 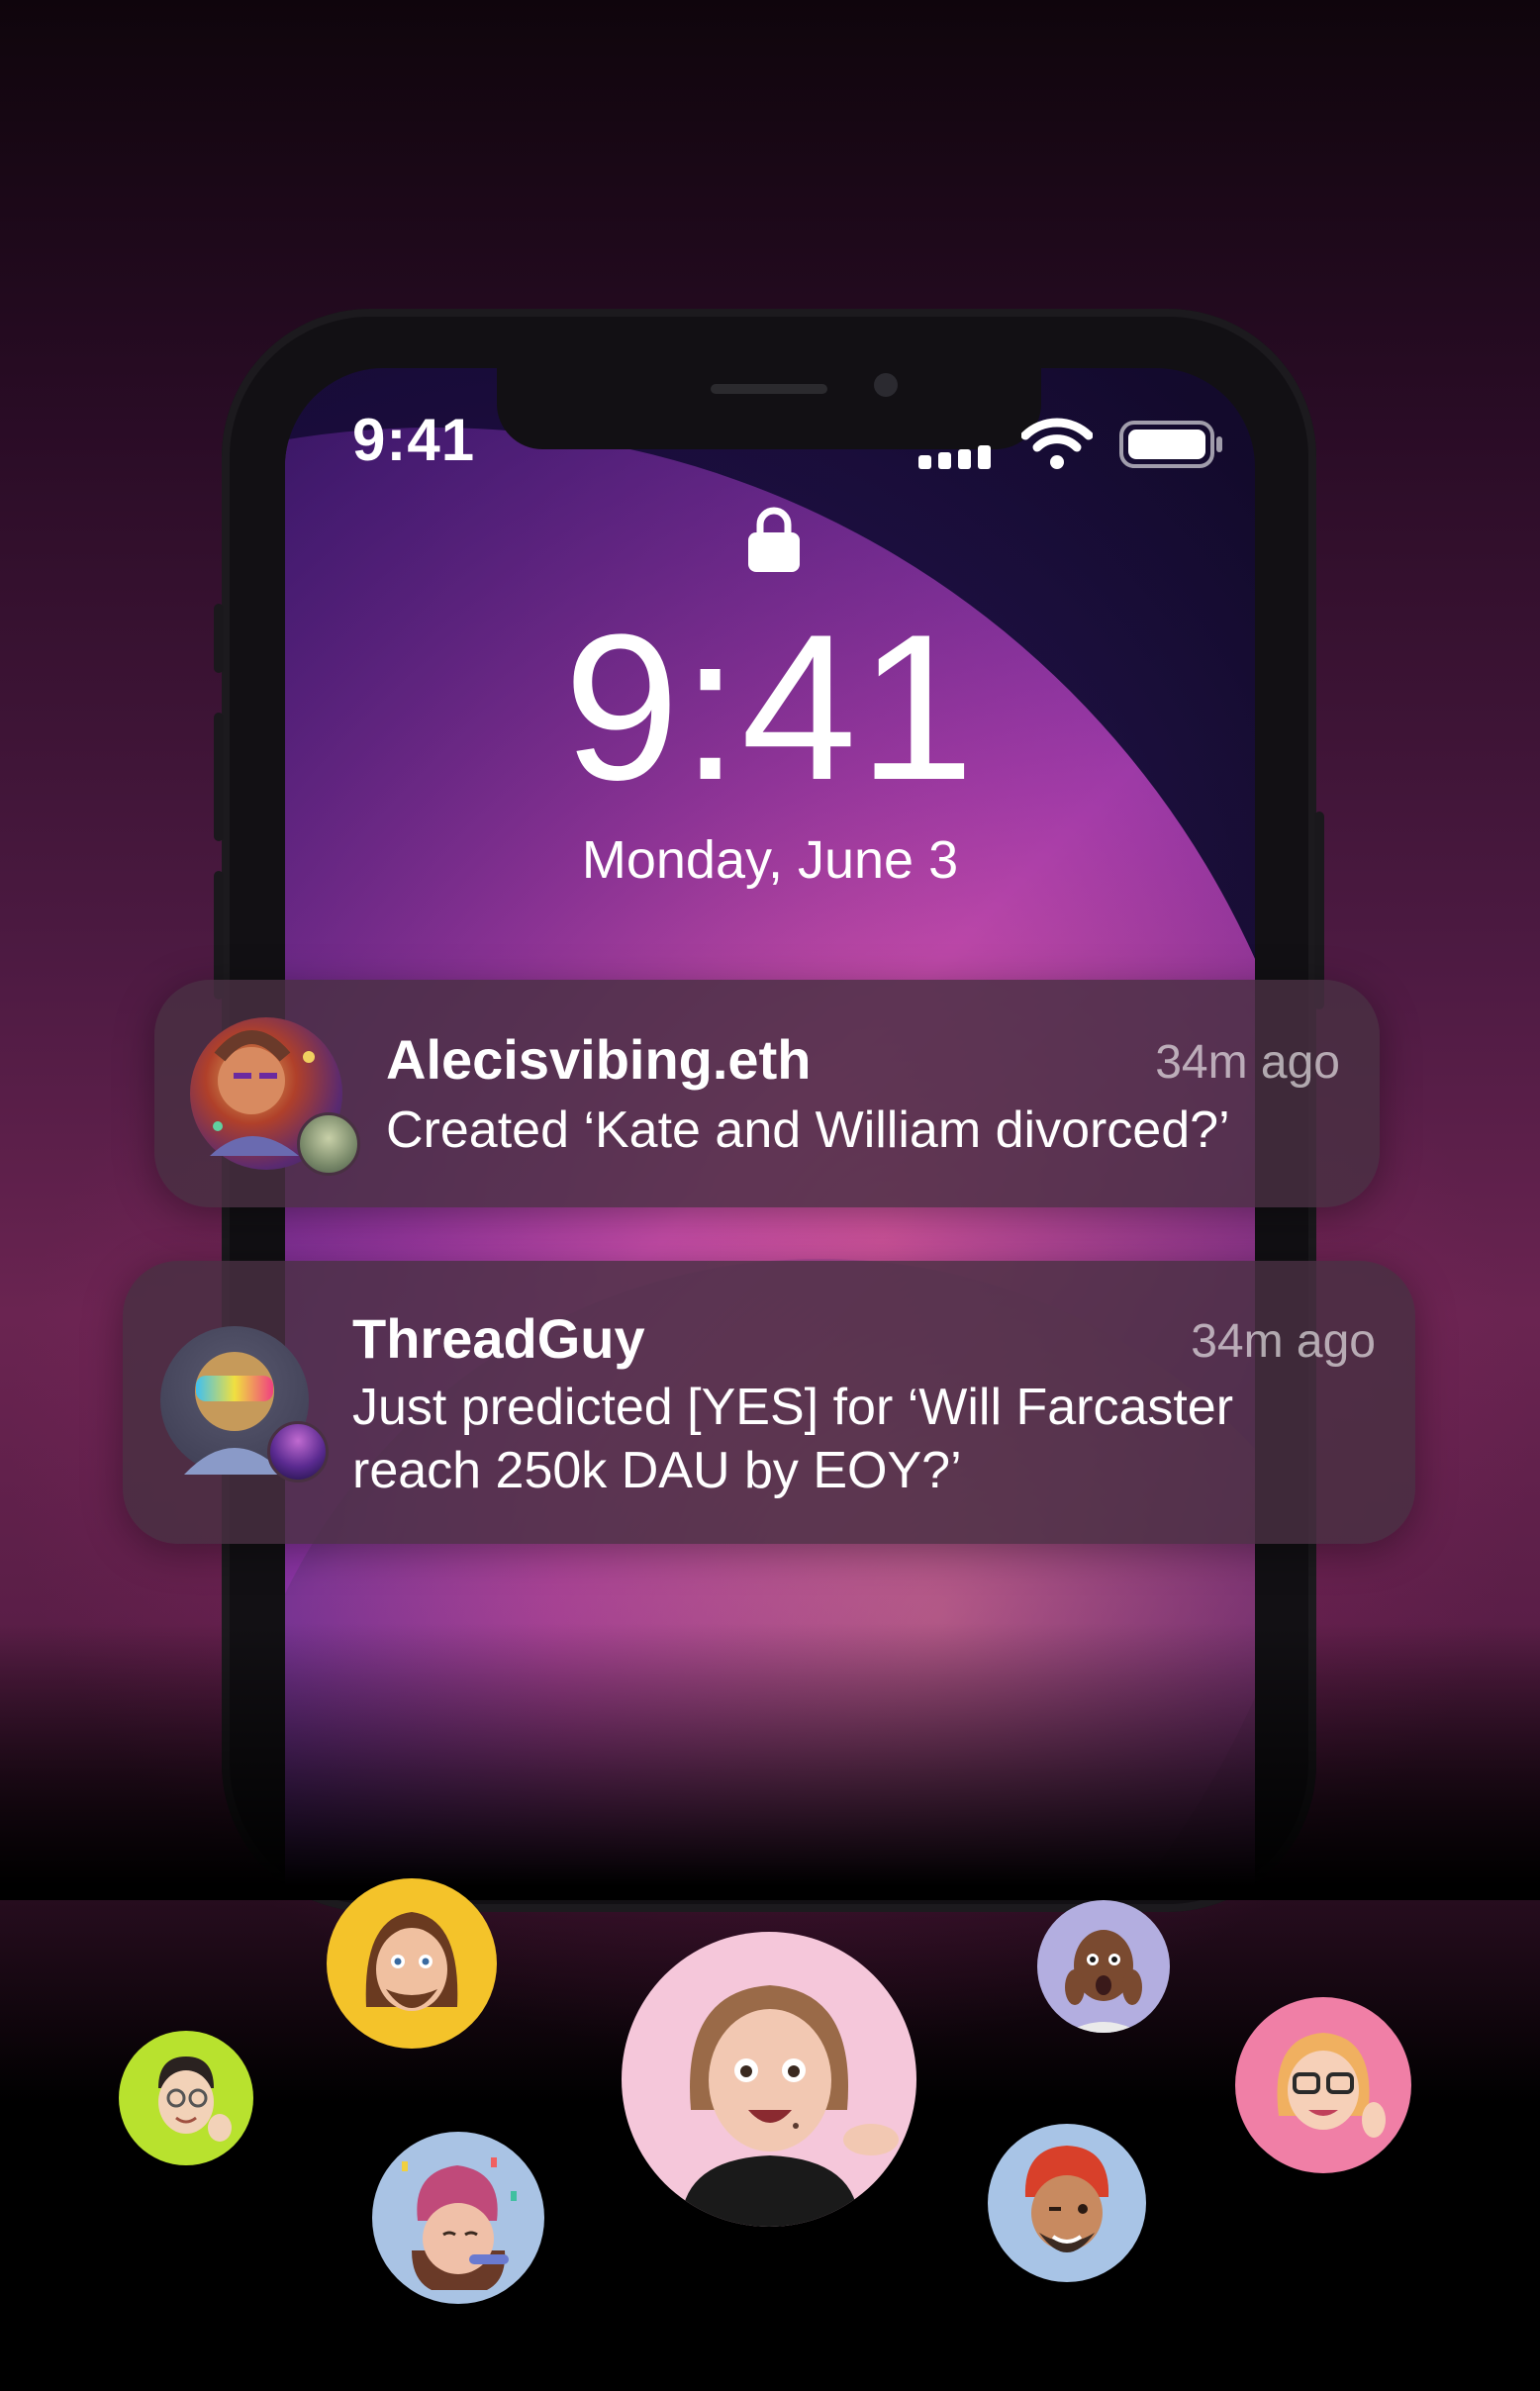 What do you see at coordinates (1323, 2085) in the screenshot?
I see `memoji-blonde-glasses` at bounding box center [1323, 2085].